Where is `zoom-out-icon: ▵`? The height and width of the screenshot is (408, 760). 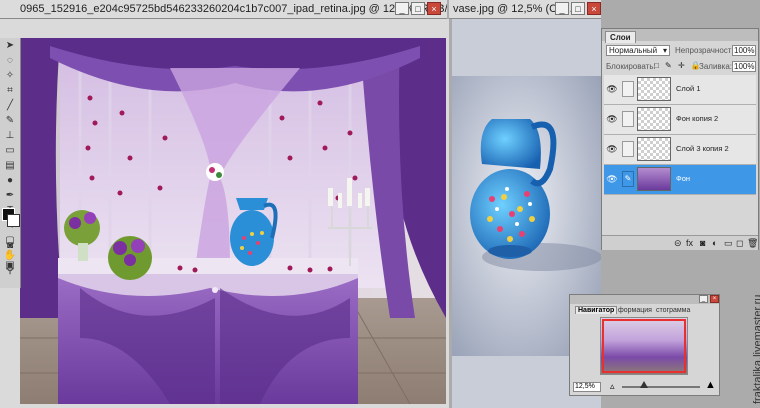 zoom-out-icon: ▵ is located at coordinates (612, 386).